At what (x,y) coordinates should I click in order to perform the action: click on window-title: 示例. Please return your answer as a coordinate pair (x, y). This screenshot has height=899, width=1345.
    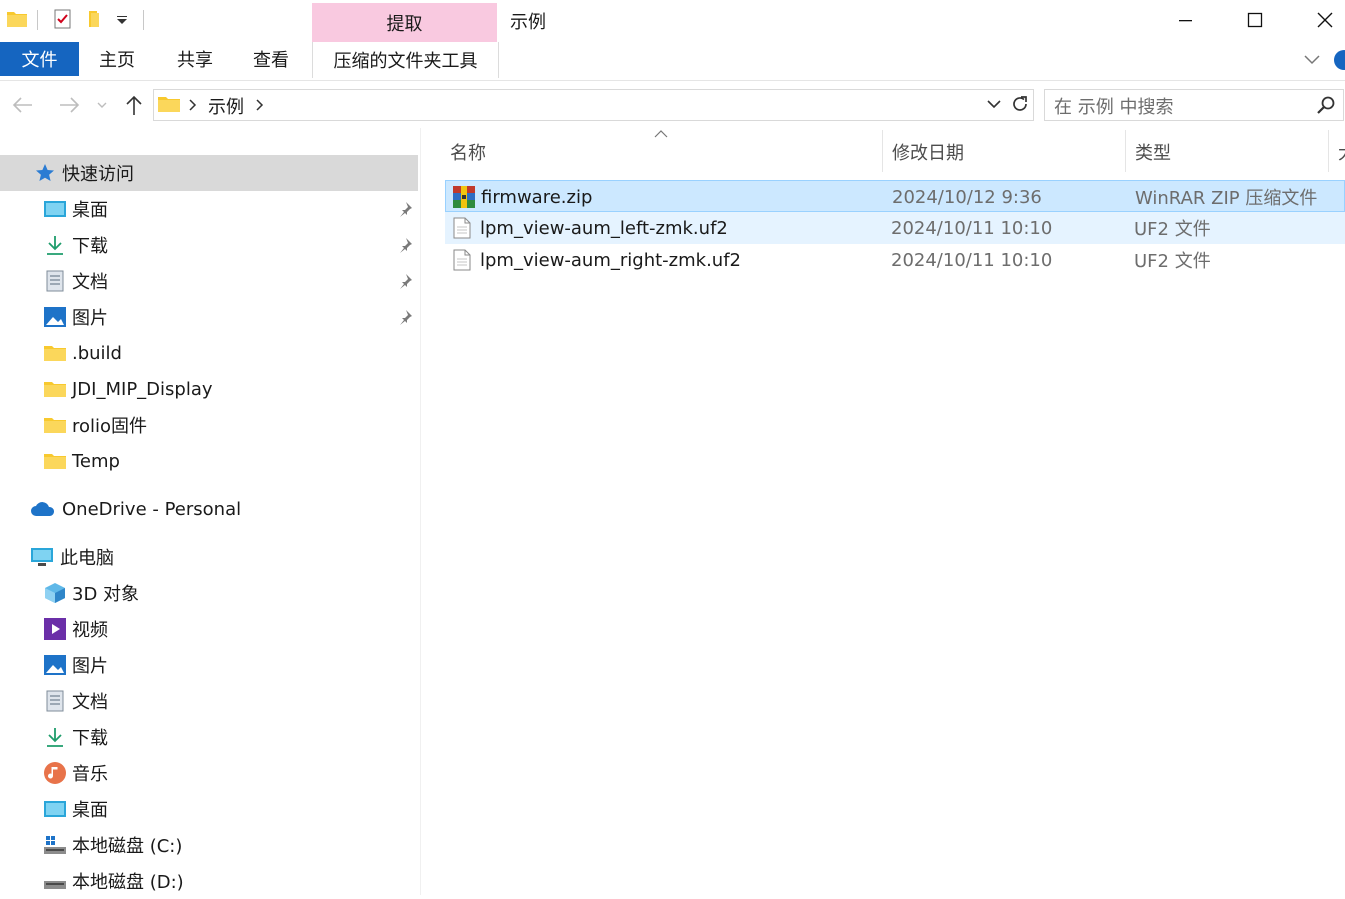
    Looking at the image, I should click on (528, 22).